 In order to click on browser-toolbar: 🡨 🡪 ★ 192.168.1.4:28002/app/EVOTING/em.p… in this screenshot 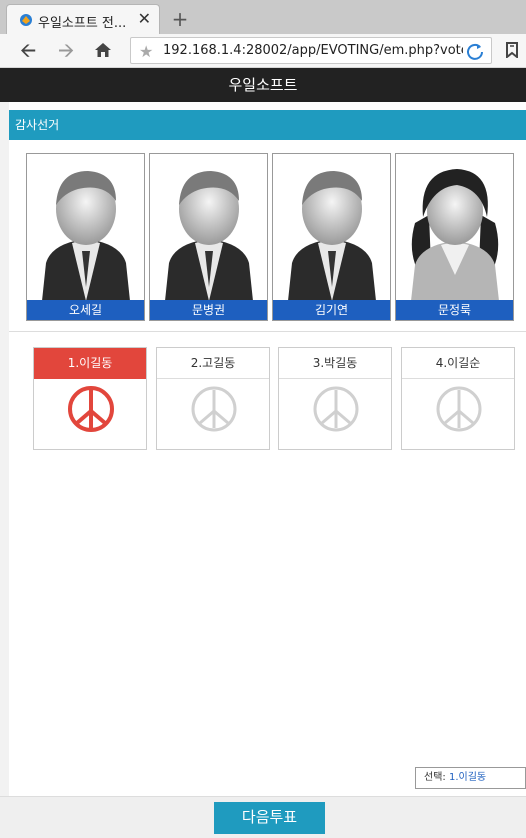, I will do `click(263, 51)`.